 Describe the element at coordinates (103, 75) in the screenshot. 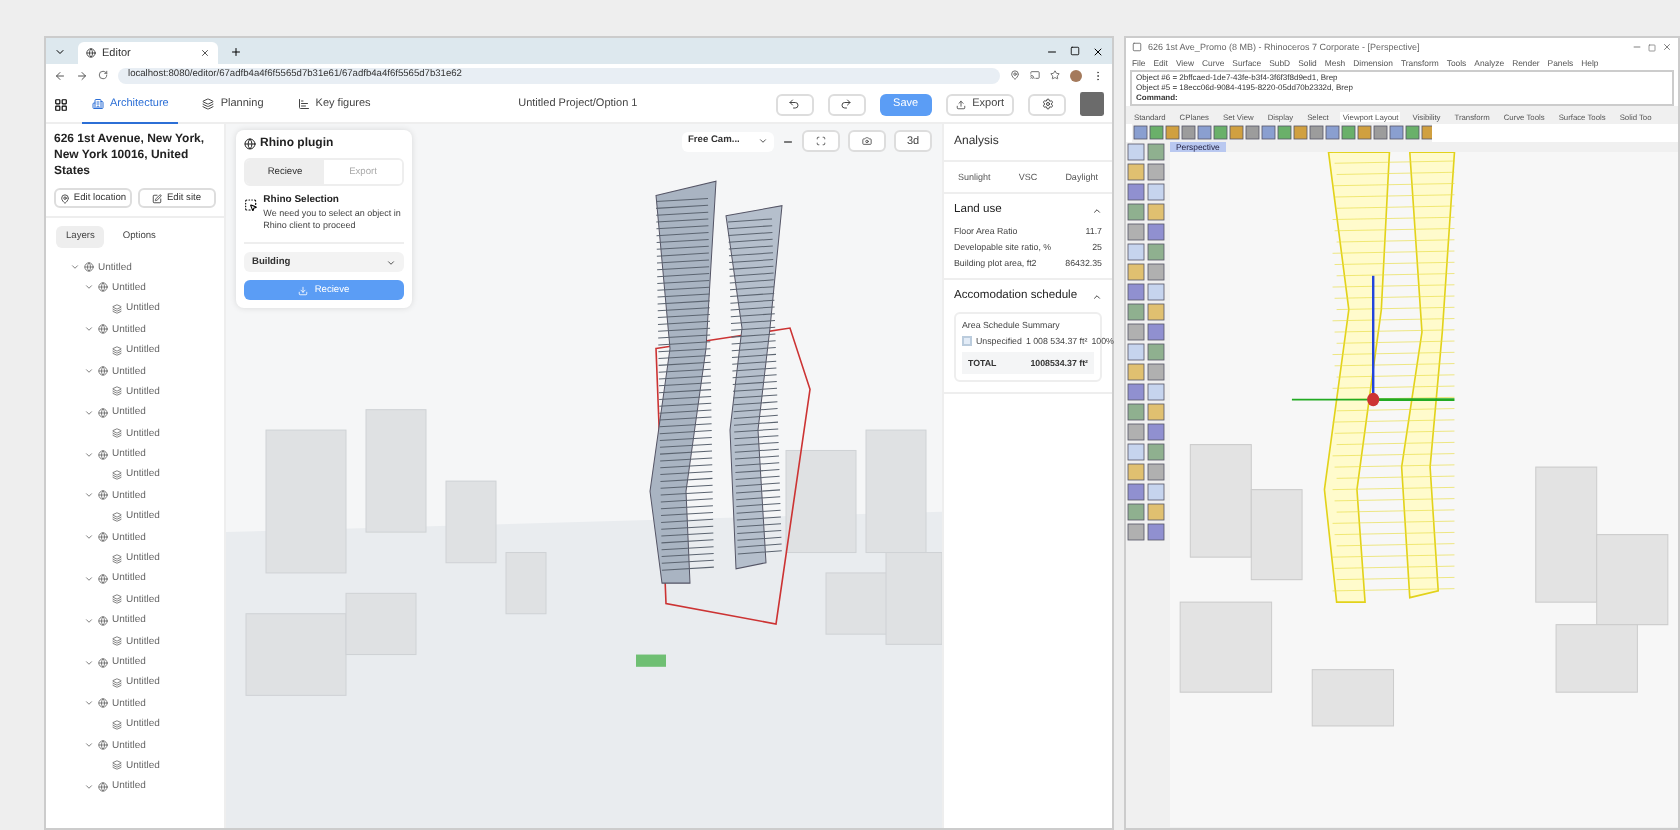

I see `reload-icon` at that location.